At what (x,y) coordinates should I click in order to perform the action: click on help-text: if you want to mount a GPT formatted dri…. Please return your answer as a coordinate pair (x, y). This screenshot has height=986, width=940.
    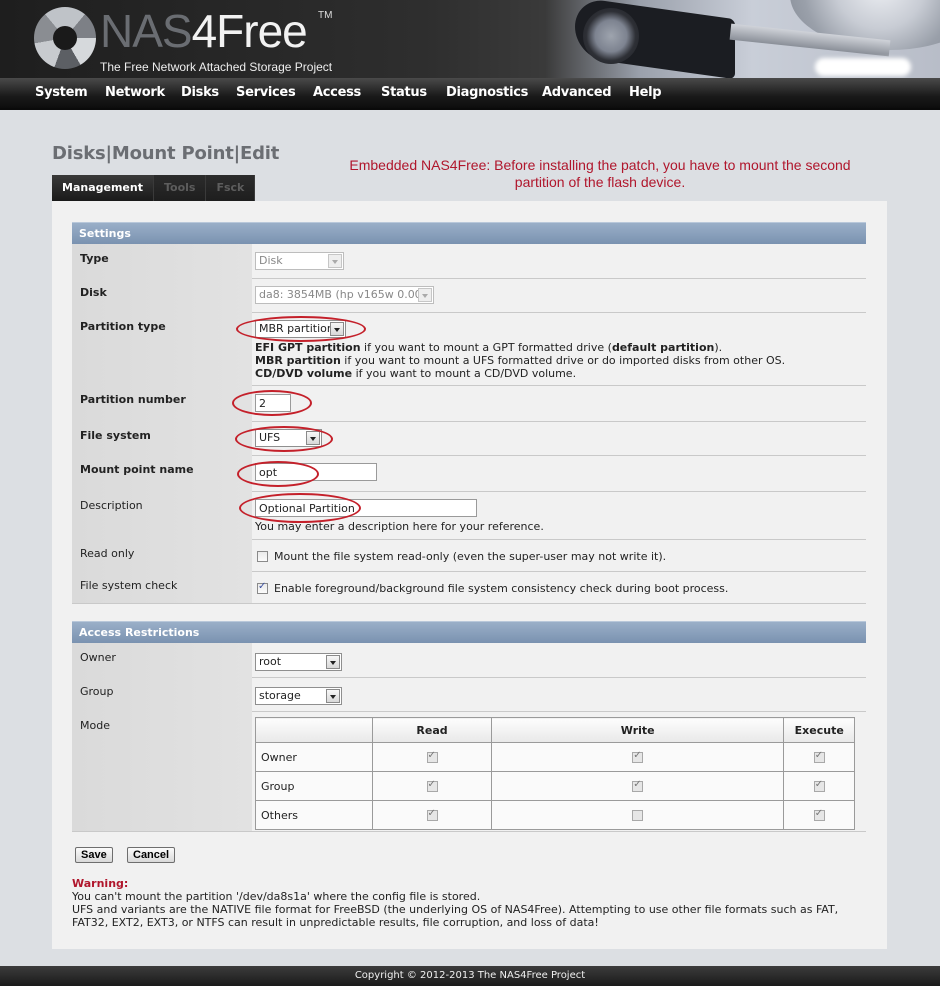
    Looking at the image, I should click on (486, 347).